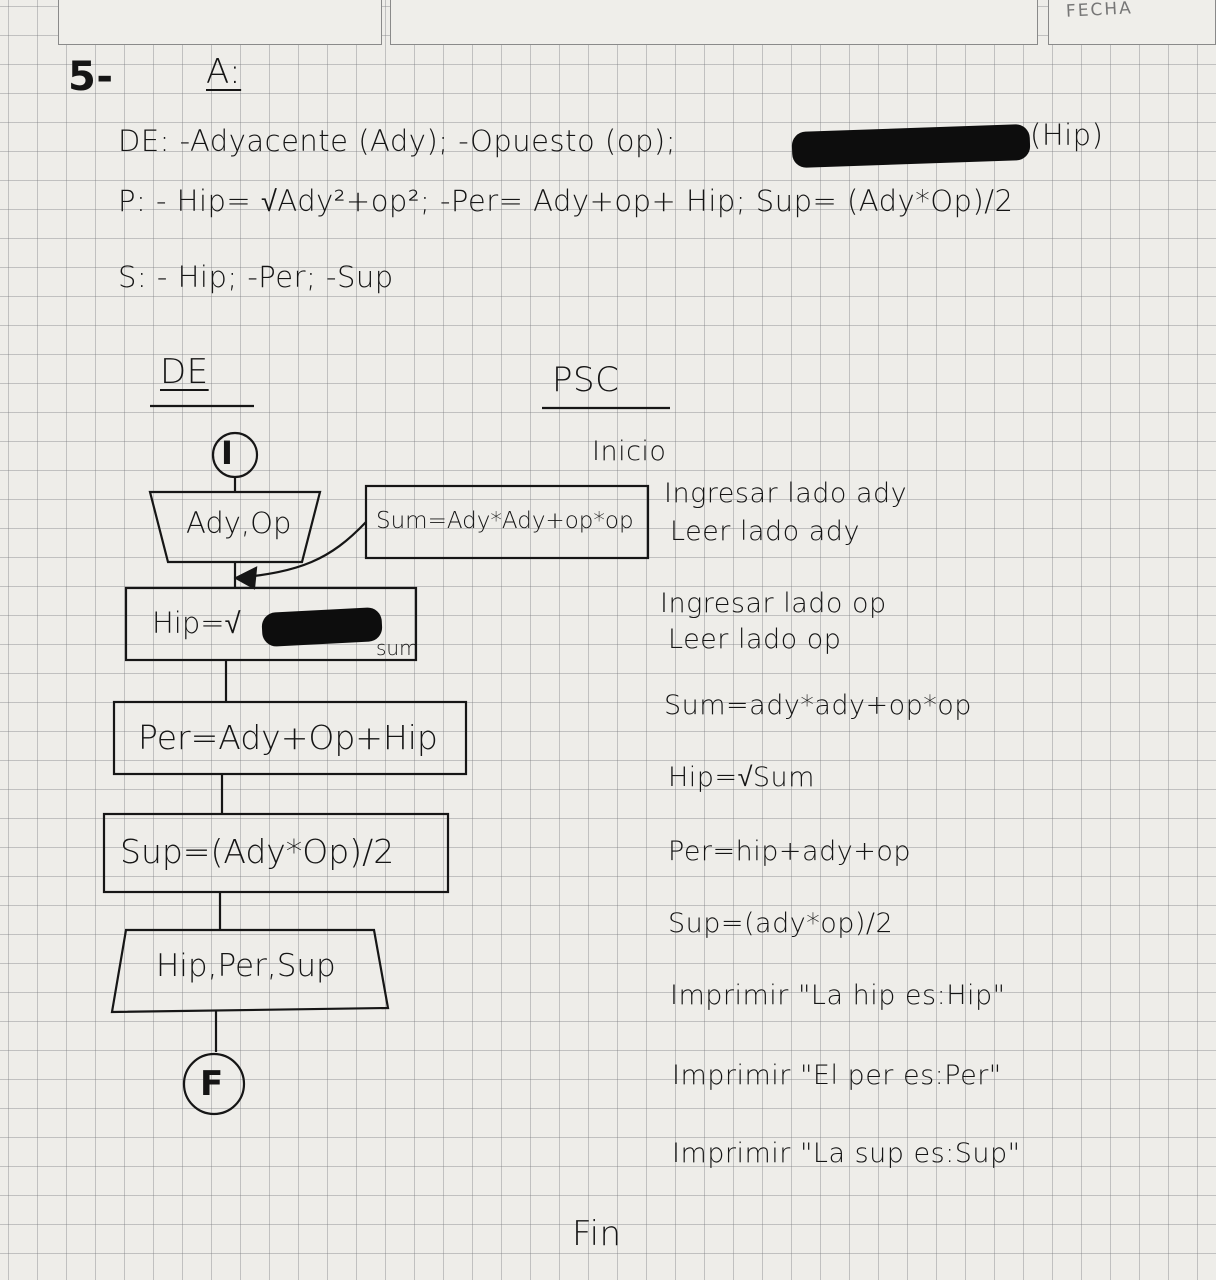 Image resolution: width=1216 pixels, height=1280 pixels. Describe the element at coordinates (838, 995) in the screenshot. I see `pseudocode-line: Imprimir "La hip es:Hip"` at that location.